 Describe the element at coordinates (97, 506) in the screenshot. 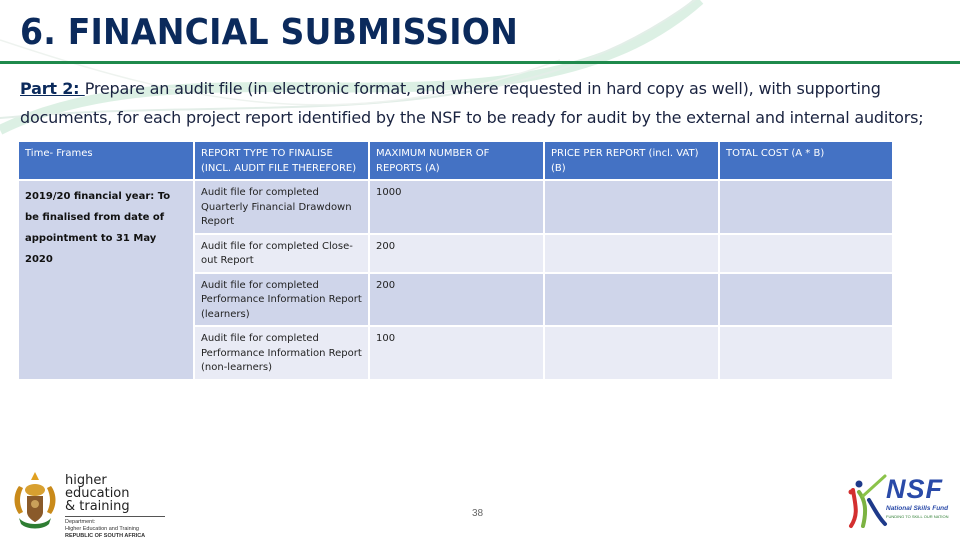

I see `dhet-line2: & training` at that location.